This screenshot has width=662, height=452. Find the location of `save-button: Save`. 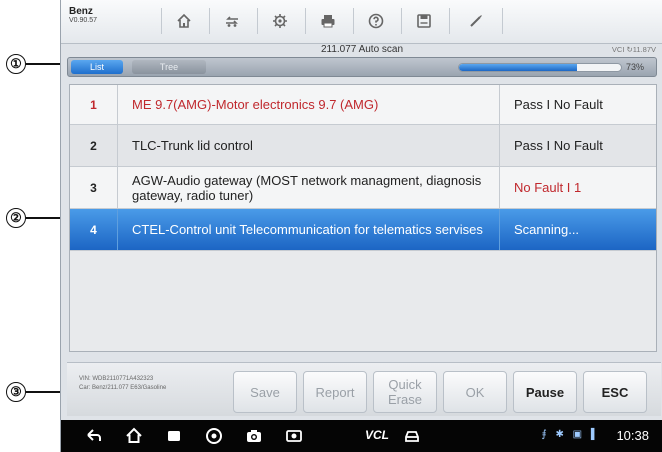

save-button: Save is located at coordinates (265, 392).